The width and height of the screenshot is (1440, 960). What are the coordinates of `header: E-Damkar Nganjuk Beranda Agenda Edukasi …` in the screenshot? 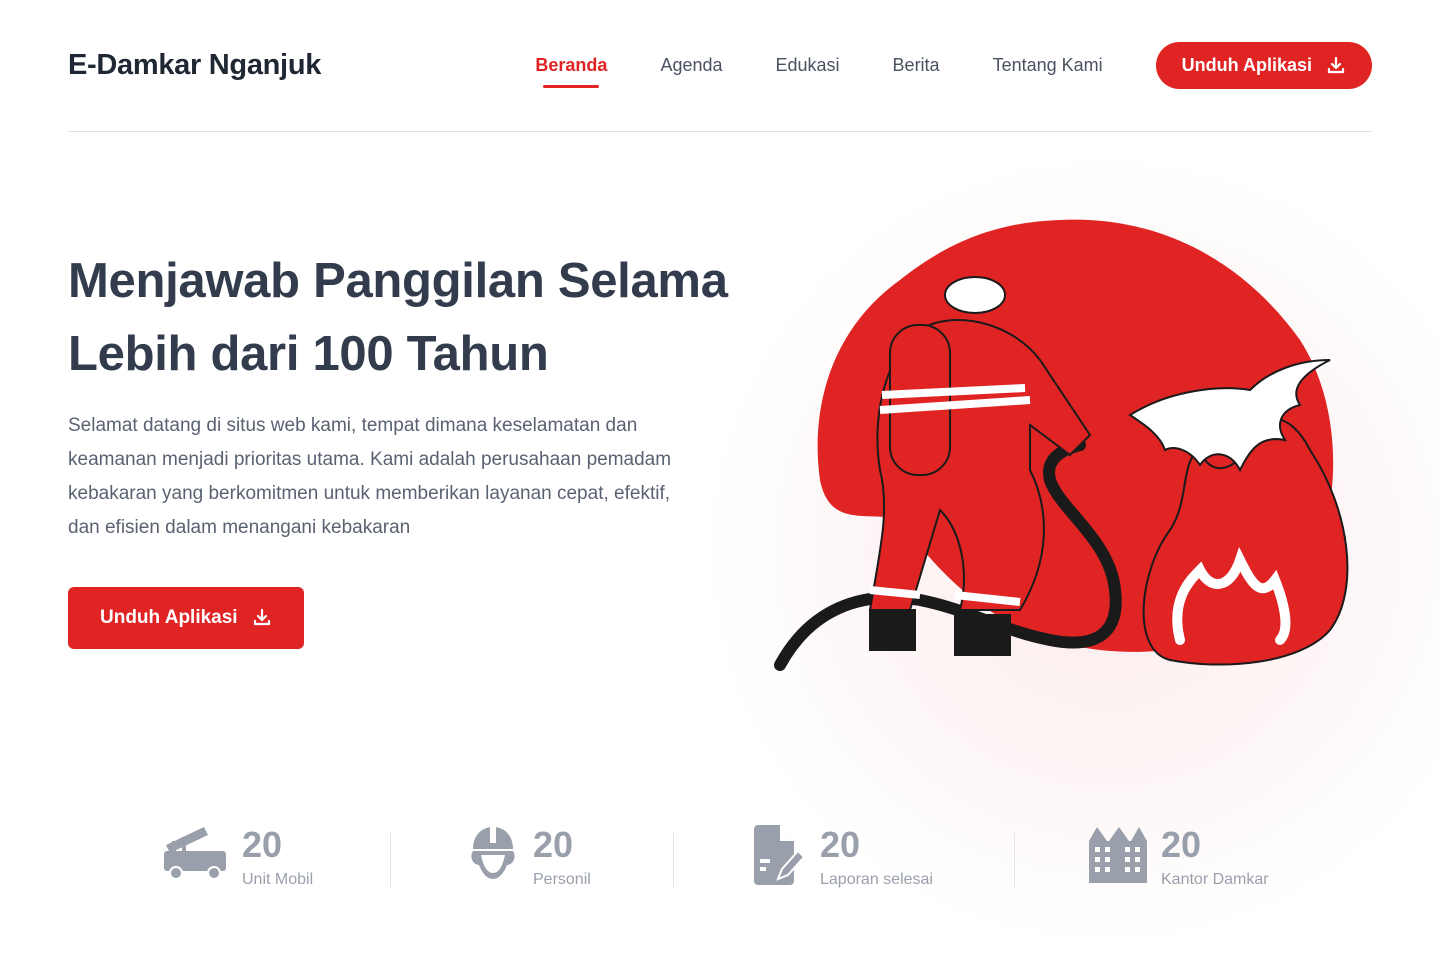 It's located at (720, 66).